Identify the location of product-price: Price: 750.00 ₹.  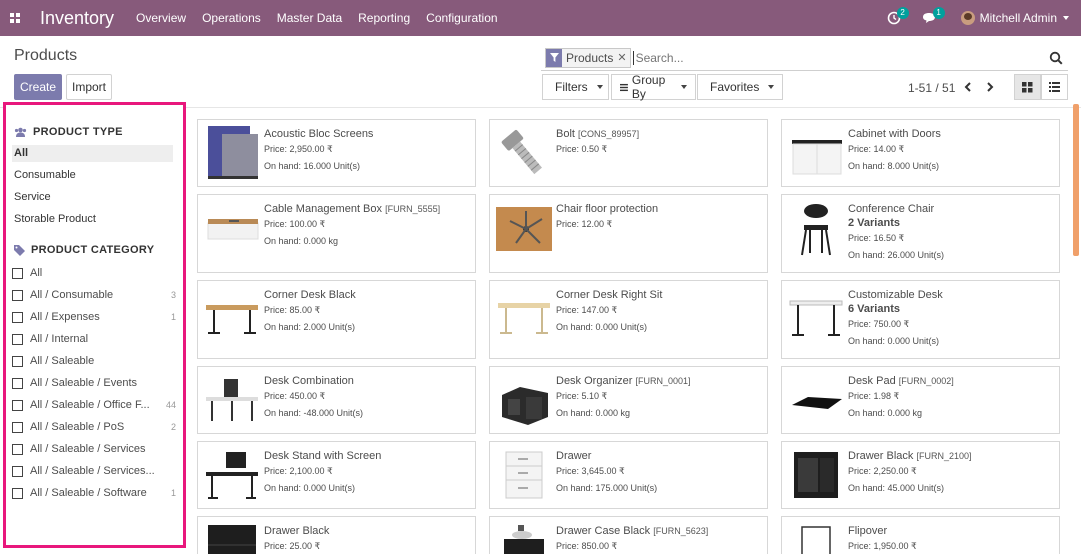
(879, 324).